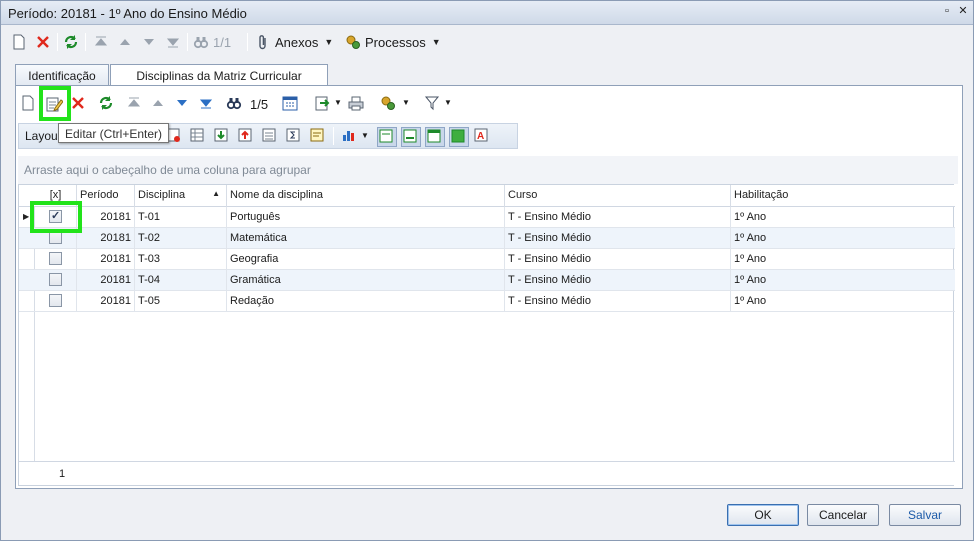  I want to click on table-row: 20181 T-04 Gramática T - Ensino Médio 1º Ano, so click(487, 280).